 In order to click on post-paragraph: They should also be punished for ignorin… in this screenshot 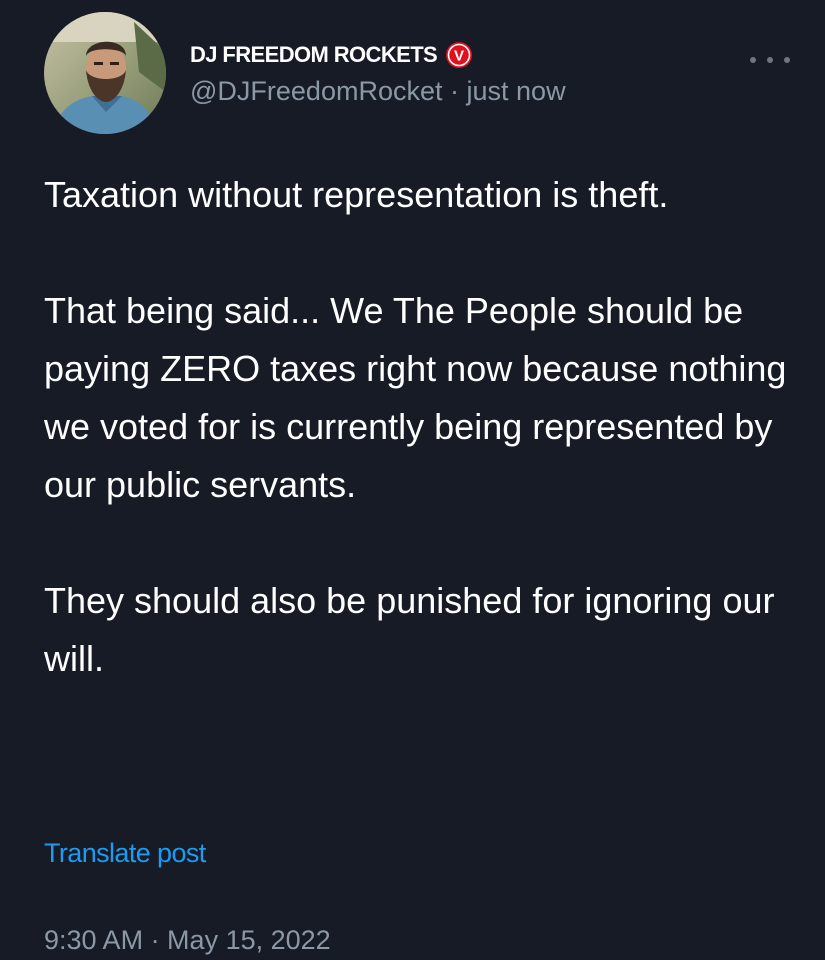, I will do `click(409, 629)`.